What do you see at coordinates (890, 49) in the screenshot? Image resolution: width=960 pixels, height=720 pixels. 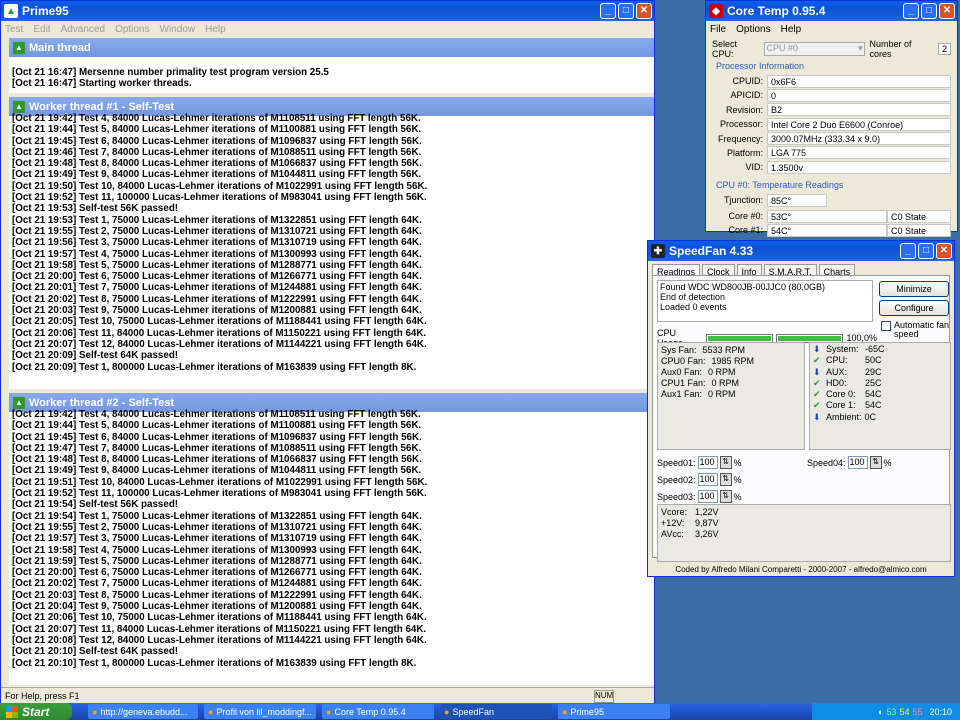 I see `num-cores-label: Number of cores` at bounding box center [890, 49].